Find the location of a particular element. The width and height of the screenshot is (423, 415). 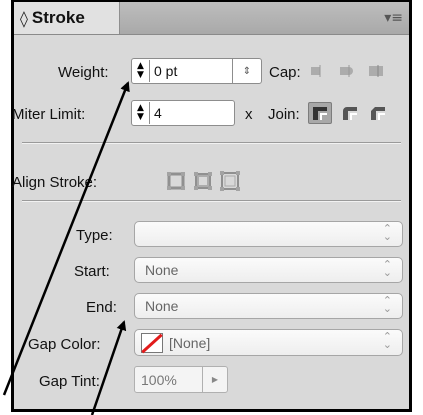

join-miter-button is located at coordinates (320, 113).